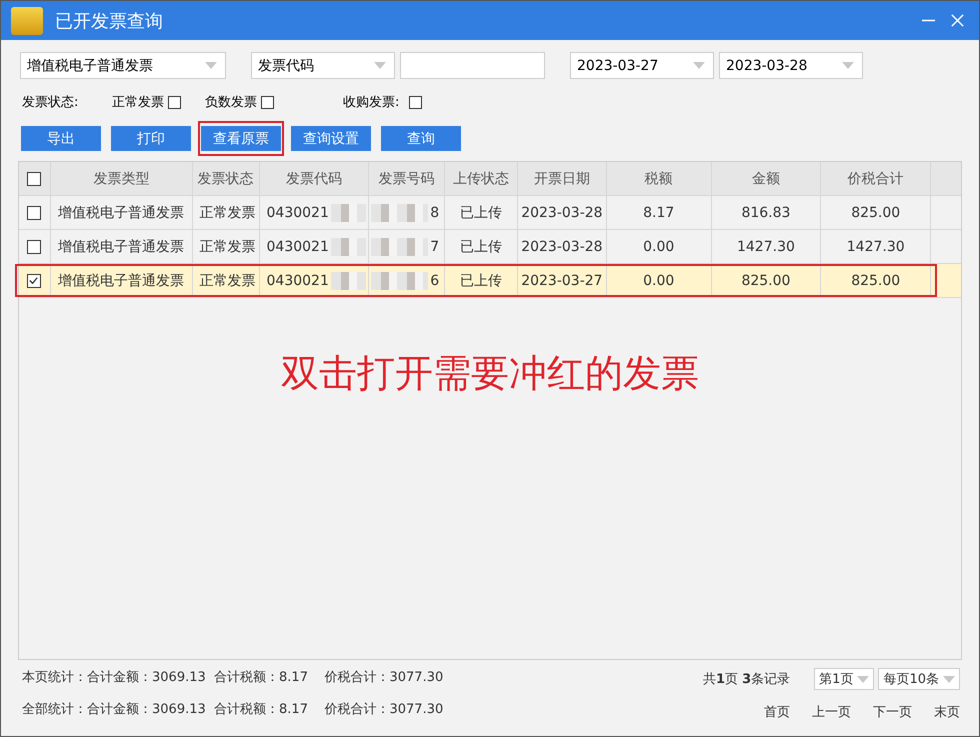 The image size is (980, 737). What do you see at coordinates (844, 679) in the screenshot?
I see `page-dropdown: 第1页` at bounding box center [844, 679].